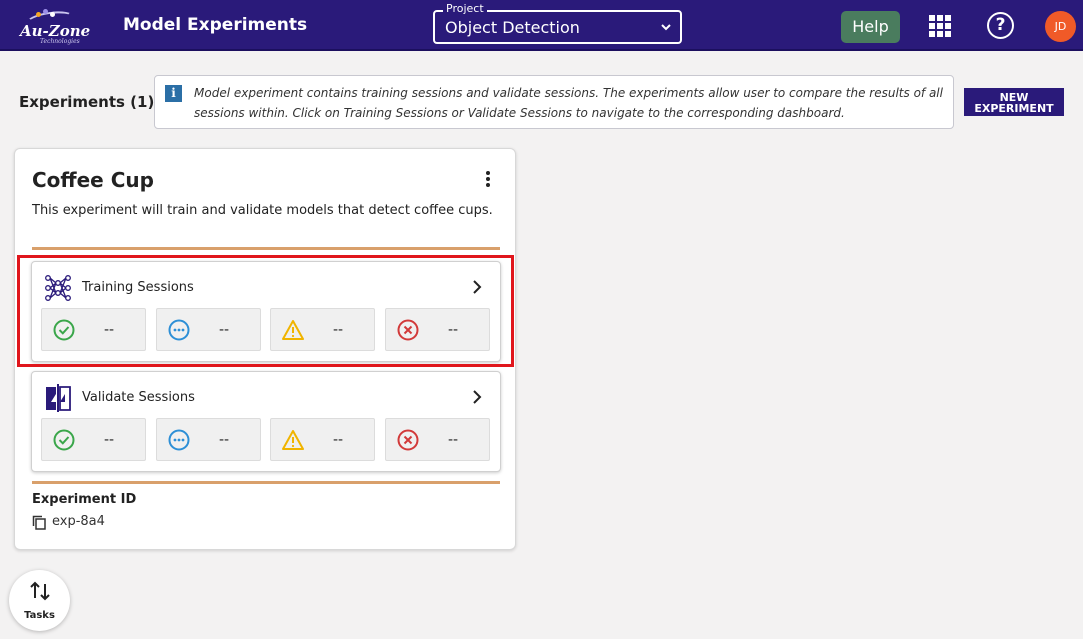 The height and width of the screenshot is (639, 1083). Describe the element at coordinates (93, 180) in the screenshot. I see `experiment-title: Coffee Cup` at that location.